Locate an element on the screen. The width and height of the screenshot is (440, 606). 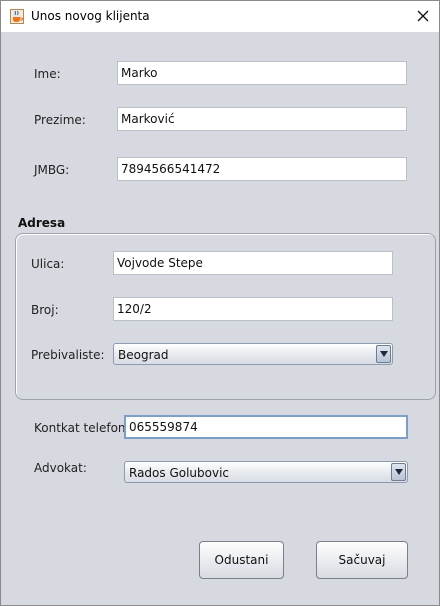
ulica-field: Vojvode Stepe is located at coordinates (253, 263).